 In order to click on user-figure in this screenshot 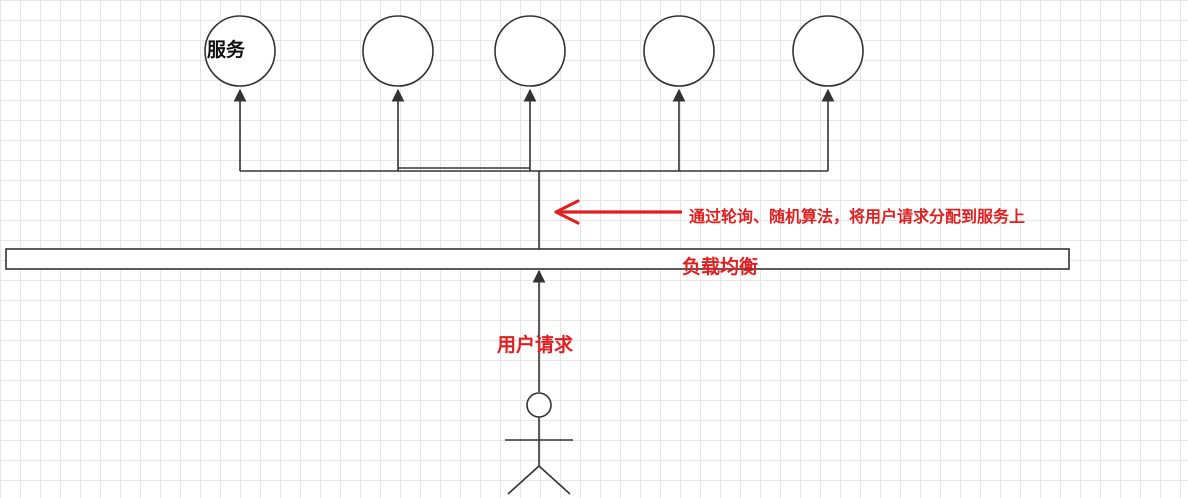, I will do `click(539, 443)`.